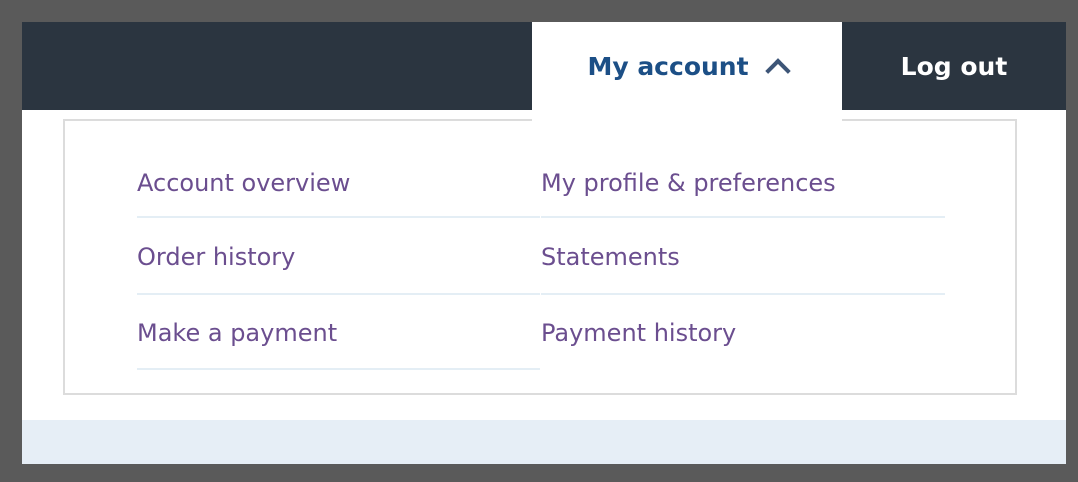  Describe the element at coordinates (237, 333) in the screenshot. I see `menu-link-make-a-payment: Make a payment` at that location.